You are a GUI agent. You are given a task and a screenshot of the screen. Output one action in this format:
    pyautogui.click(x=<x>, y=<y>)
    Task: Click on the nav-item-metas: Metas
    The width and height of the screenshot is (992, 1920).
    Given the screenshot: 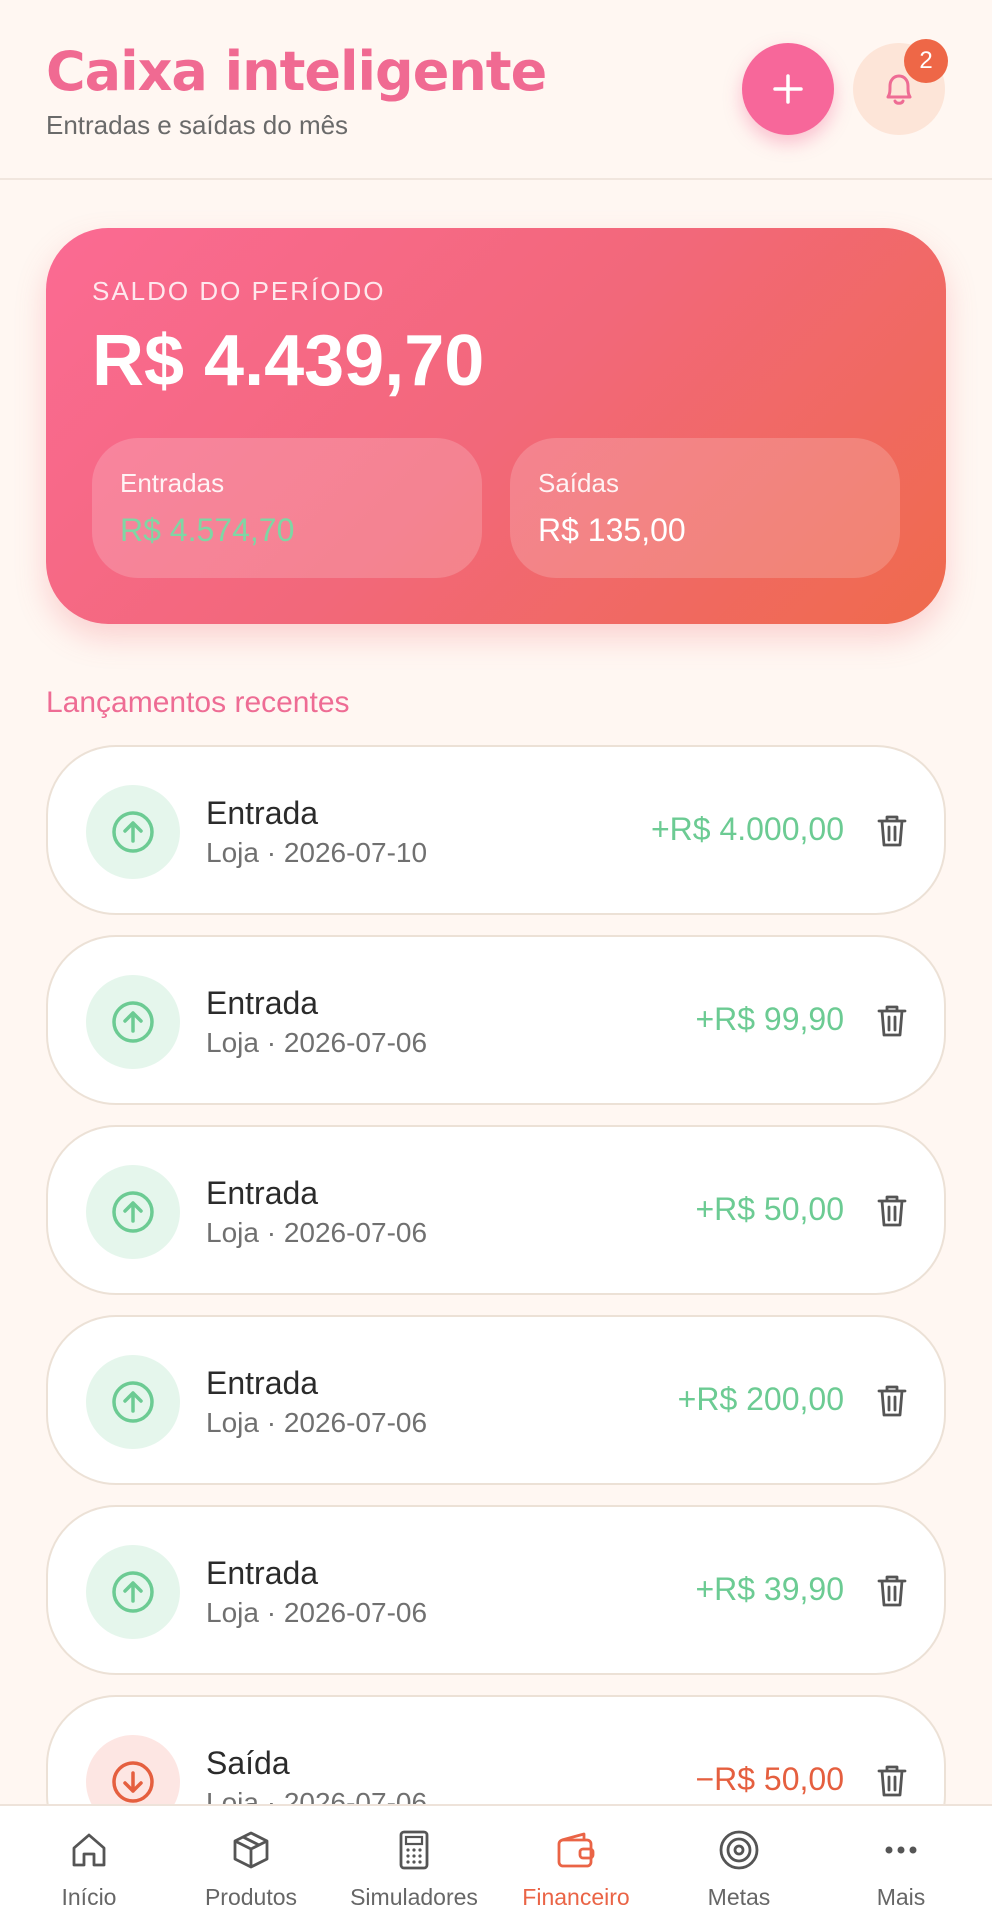 What is the action you would take?
    pyautogui.click(x=739, y=1863)
    